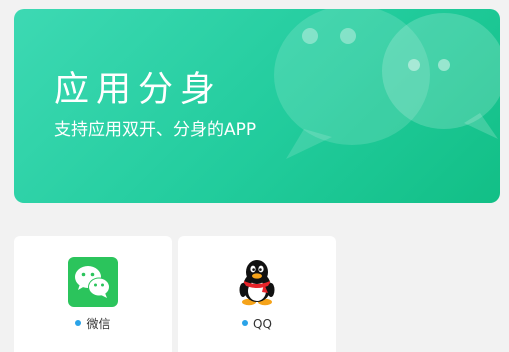 The height and width of the screenshot is (352, 509). I want to click on banner-title: 应用分身, so click(138, 90).